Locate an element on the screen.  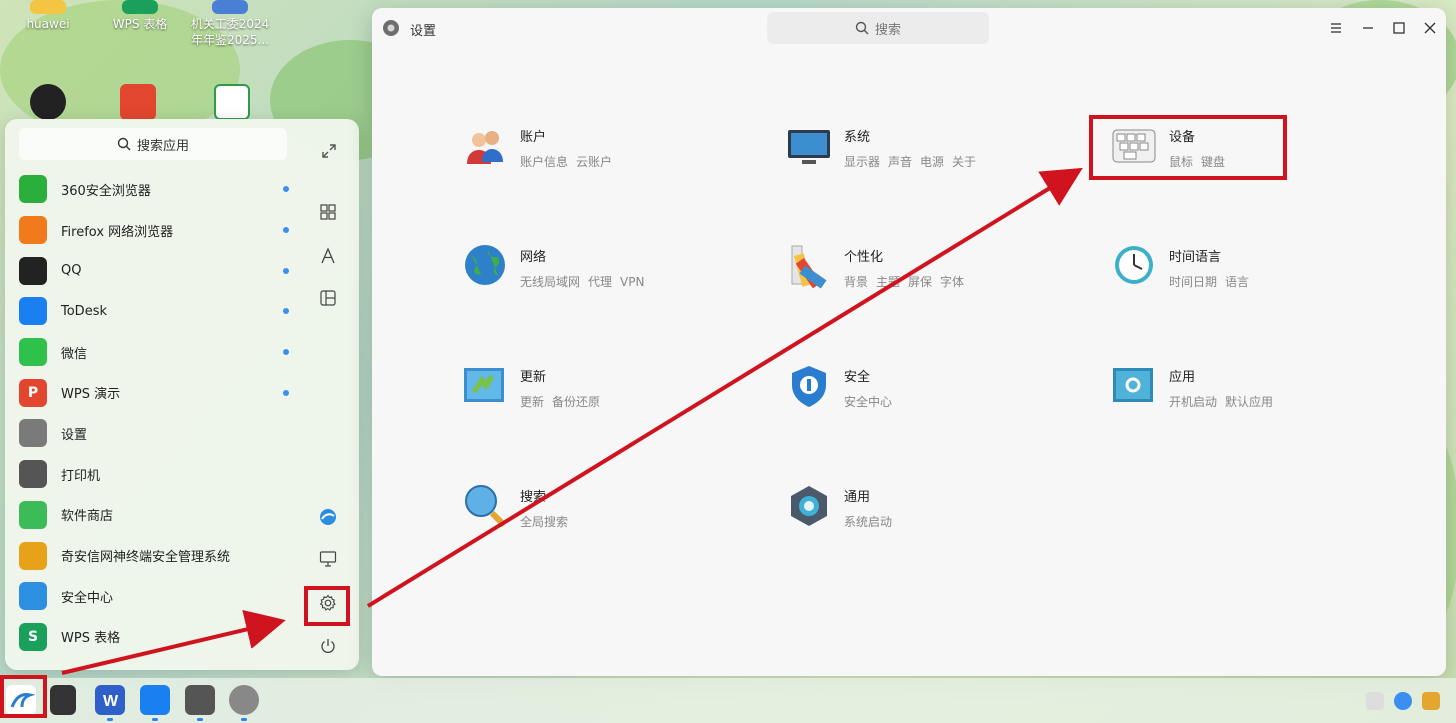
app-label: 奇安信网神终端安全管理系统 is located at coordinates (146, 558).